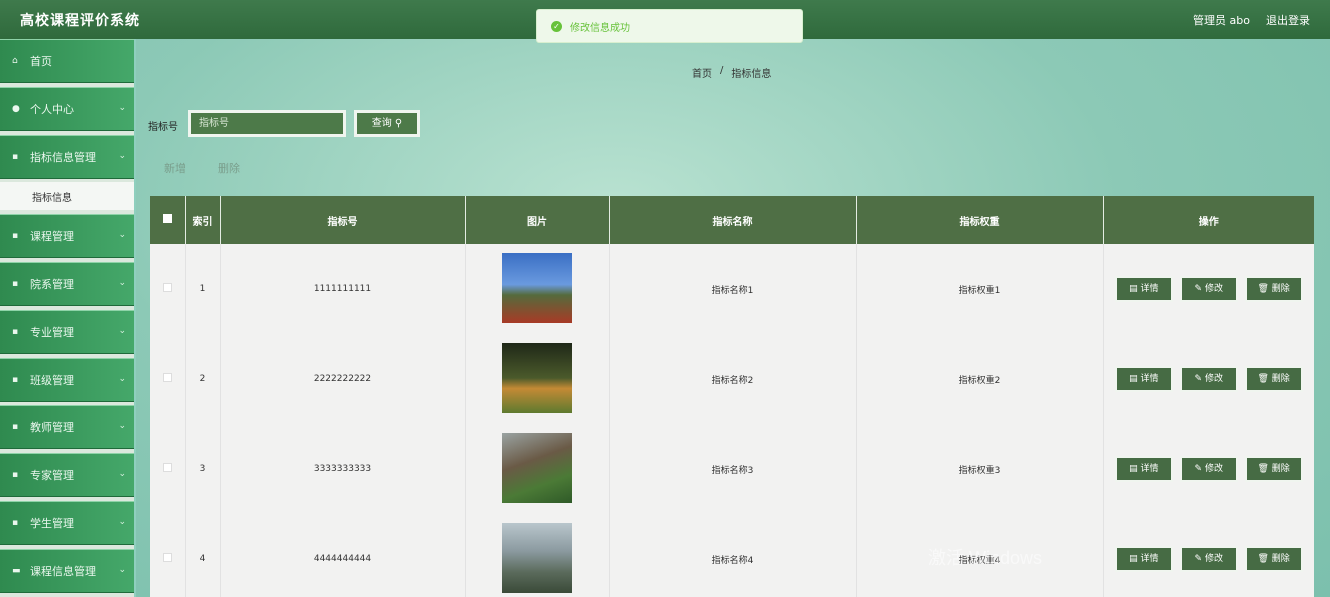 This screenshot has height=597, width=1330. Describe the element at coordinates (702, 72) in the screenshot. I see `breadcrumb-home: 首页` at that location.